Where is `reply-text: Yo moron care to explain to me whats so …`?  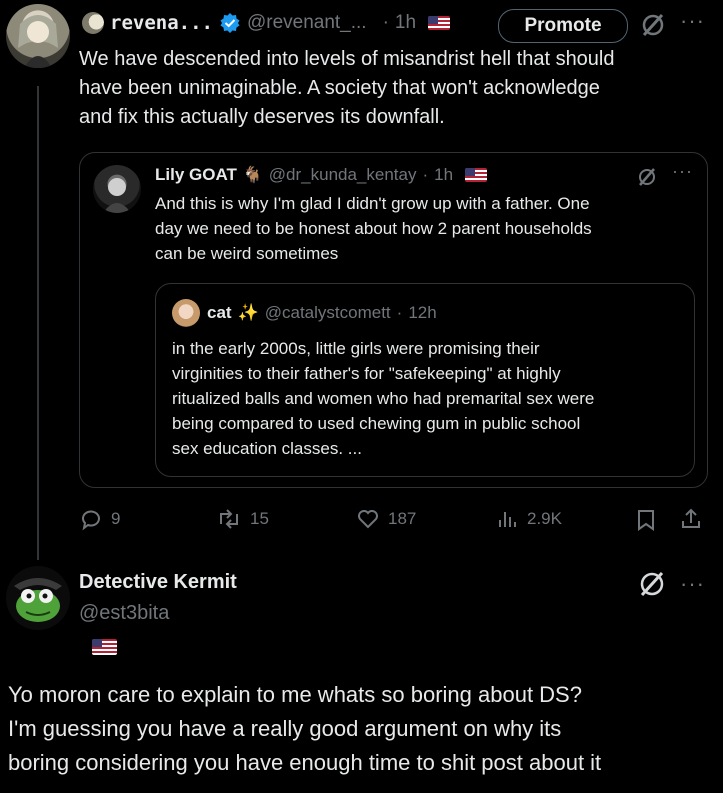 reply-text: Yo moron care to explain to me whats so … is located at coordinates (364, 729).